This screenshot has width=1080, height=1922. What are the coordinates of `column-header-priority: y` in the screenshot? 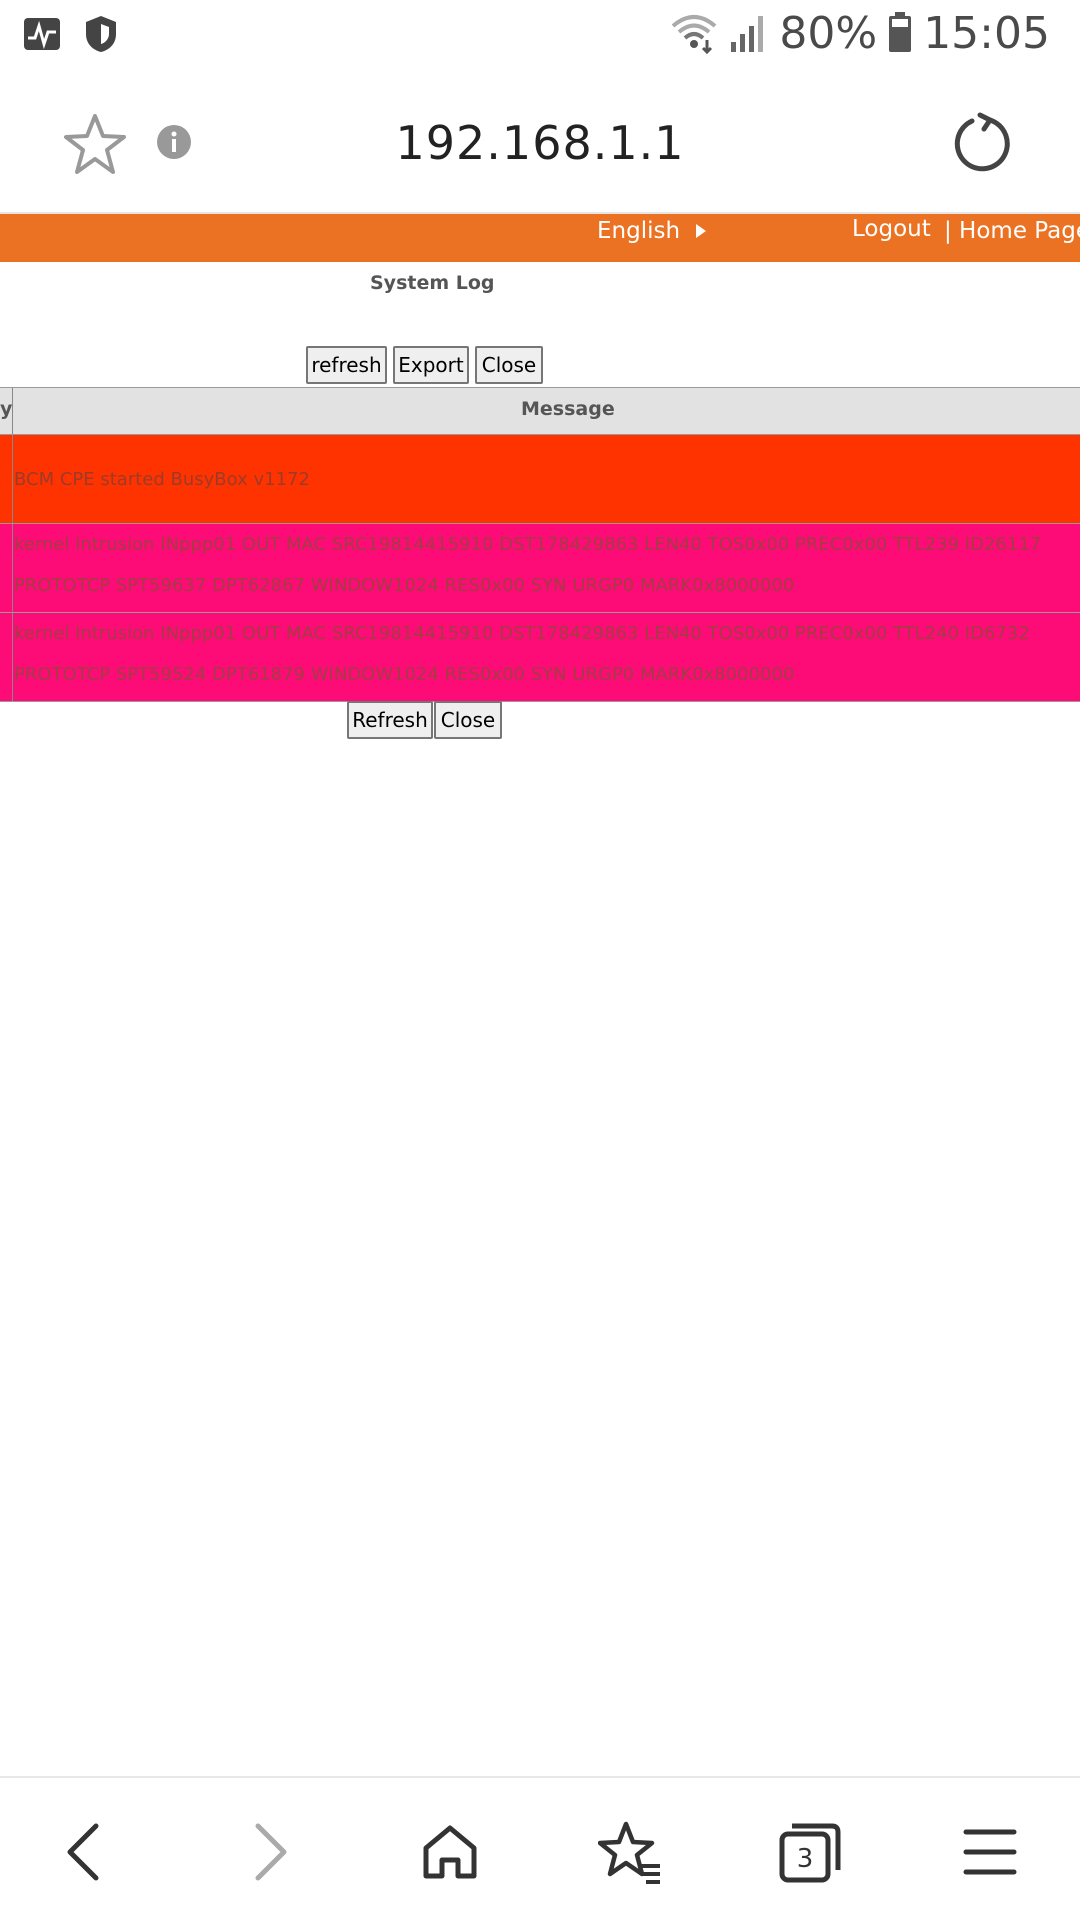 It's located at (6, 409).